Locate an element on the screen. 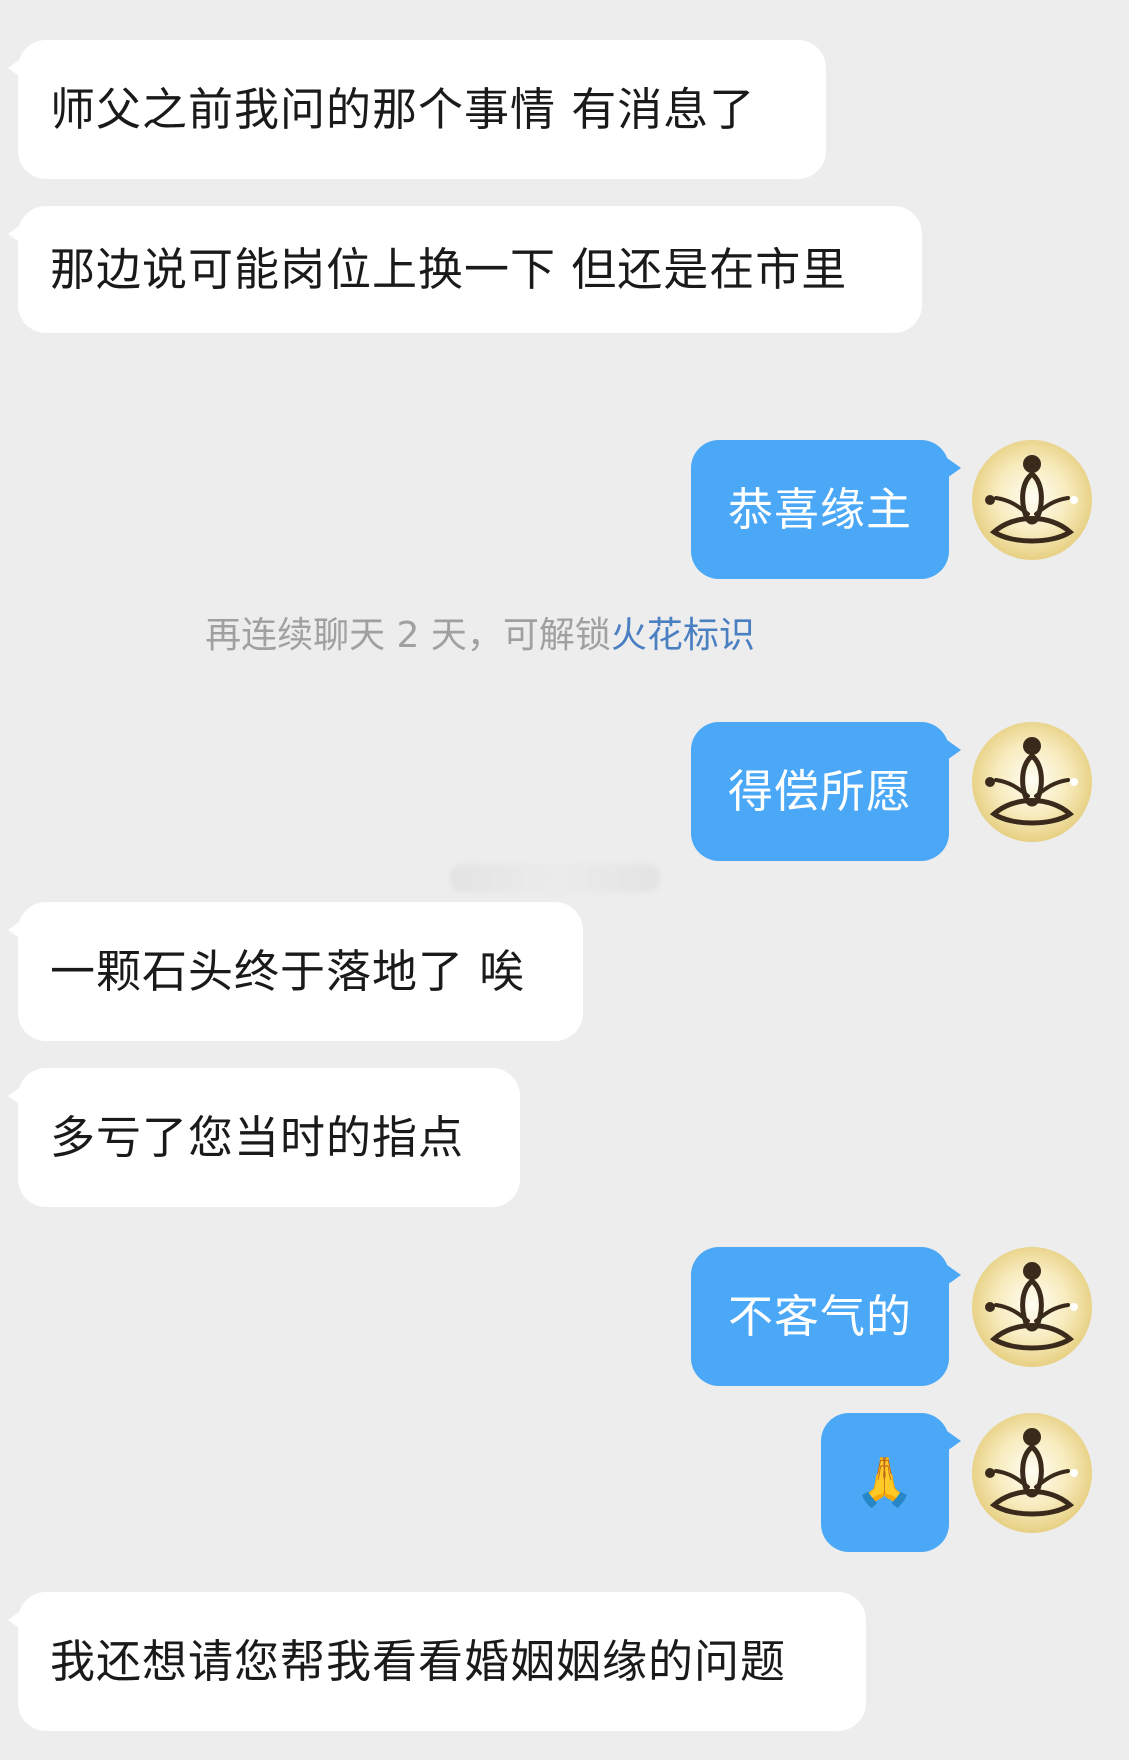 The height and width of the screenshot is (1760, 1129). message-text: 恭喜缘主 is located at coordinates (819, 509).